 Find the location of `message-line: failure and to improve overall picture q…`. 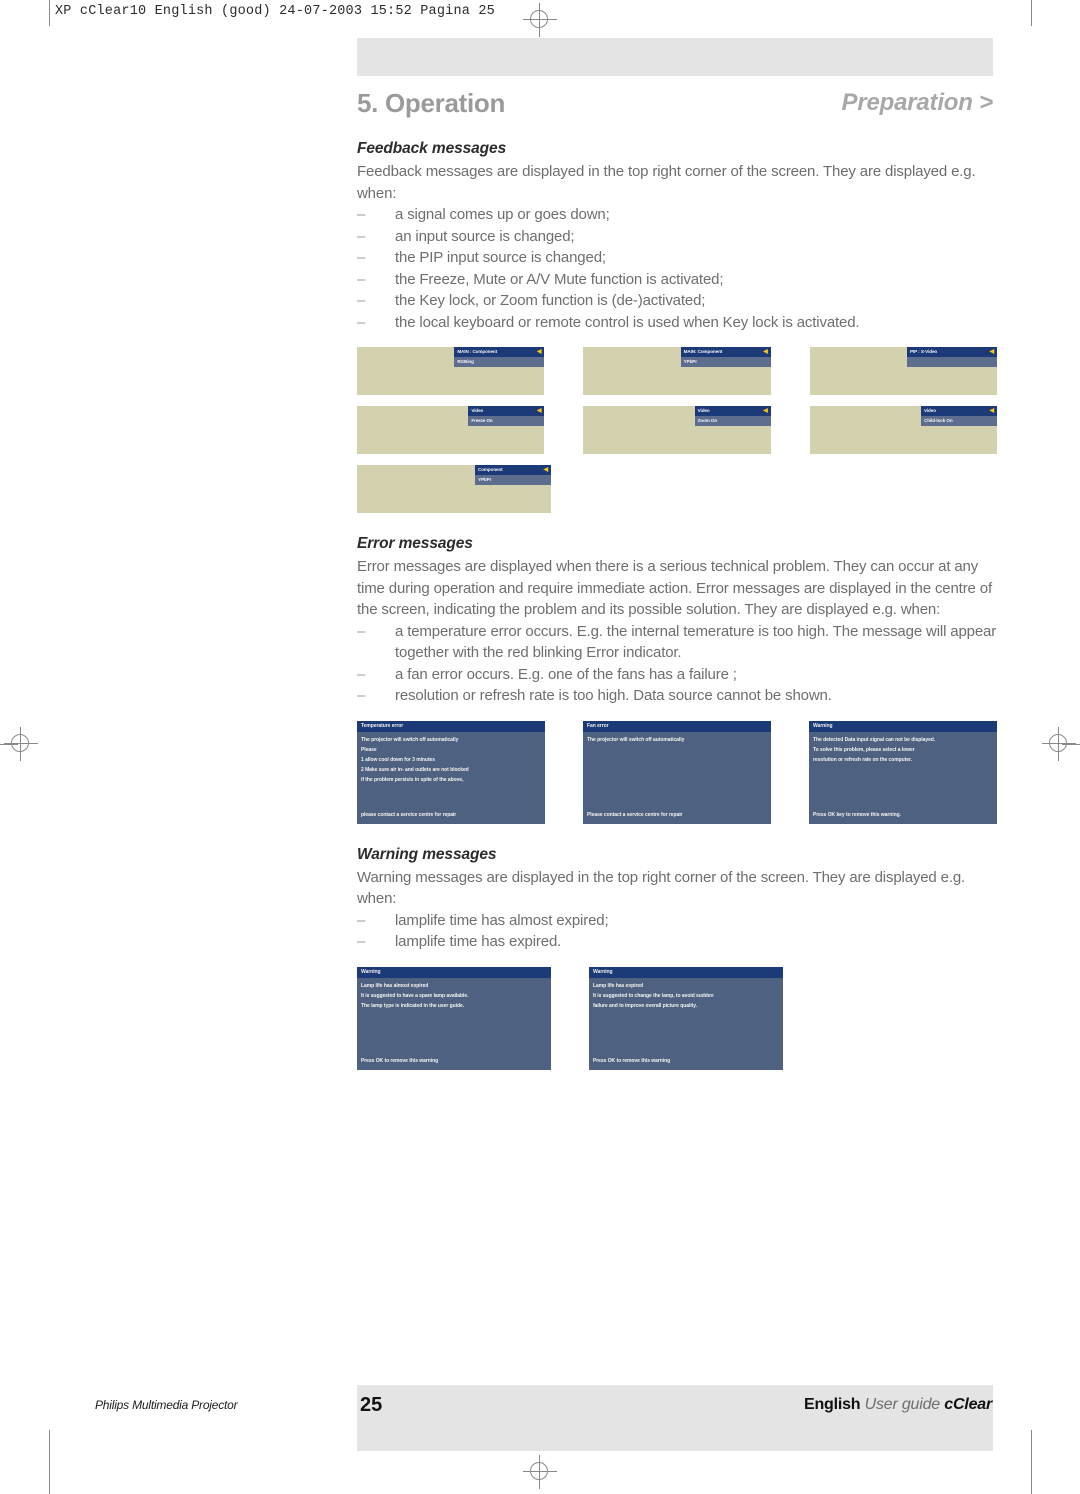

message-line: failure and to improve overall picture q… is located at coordinates (645, 1005).